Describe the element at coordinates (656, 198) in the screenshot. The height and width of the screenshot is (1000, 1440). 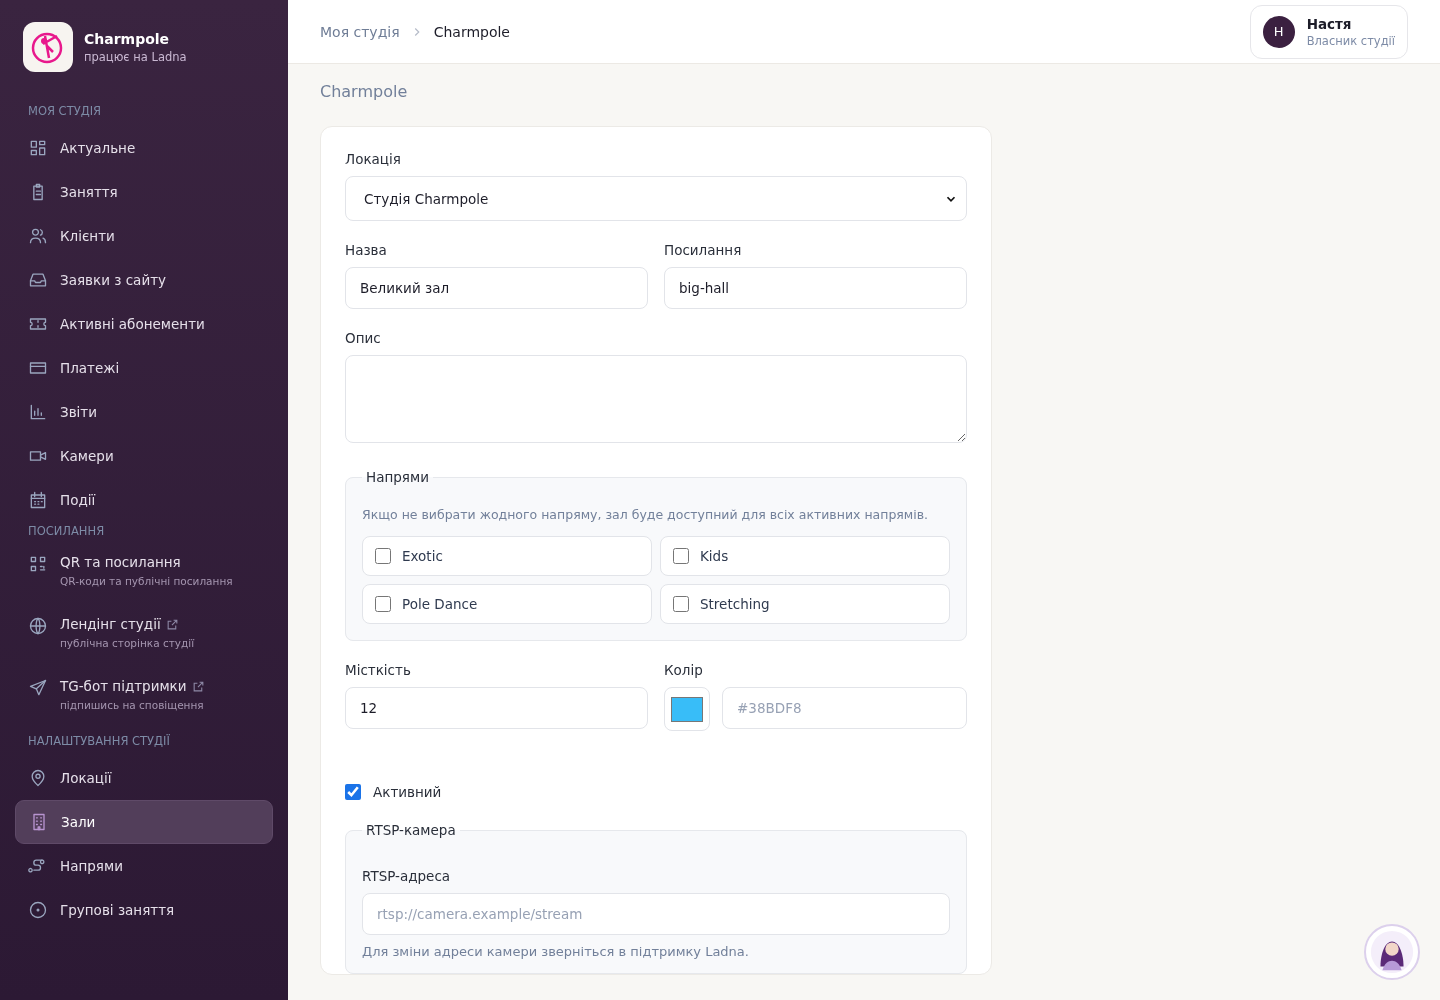
I see `location-select: Студія Charmpole` at that location.